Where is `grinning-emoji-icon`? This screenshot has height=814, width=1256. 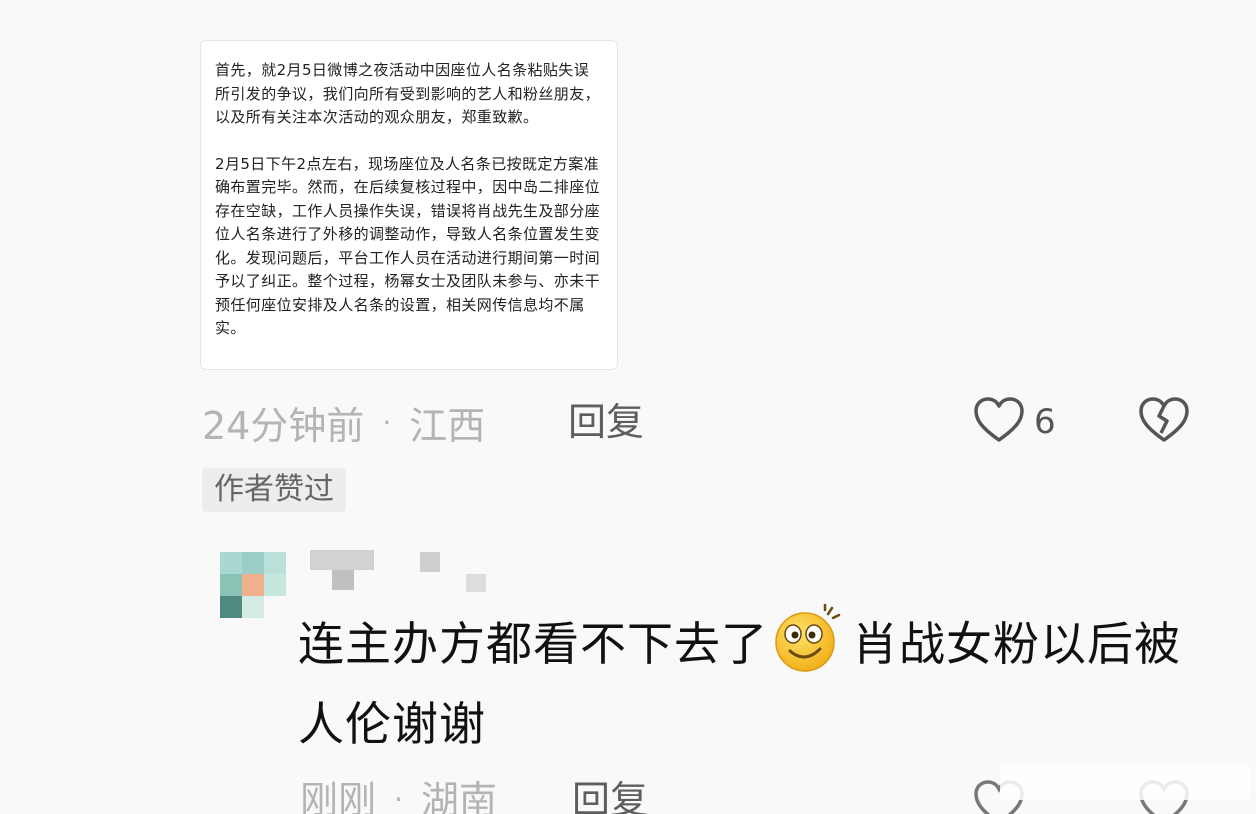
grinning-emoji-icon is located at coordinates (808, 638).